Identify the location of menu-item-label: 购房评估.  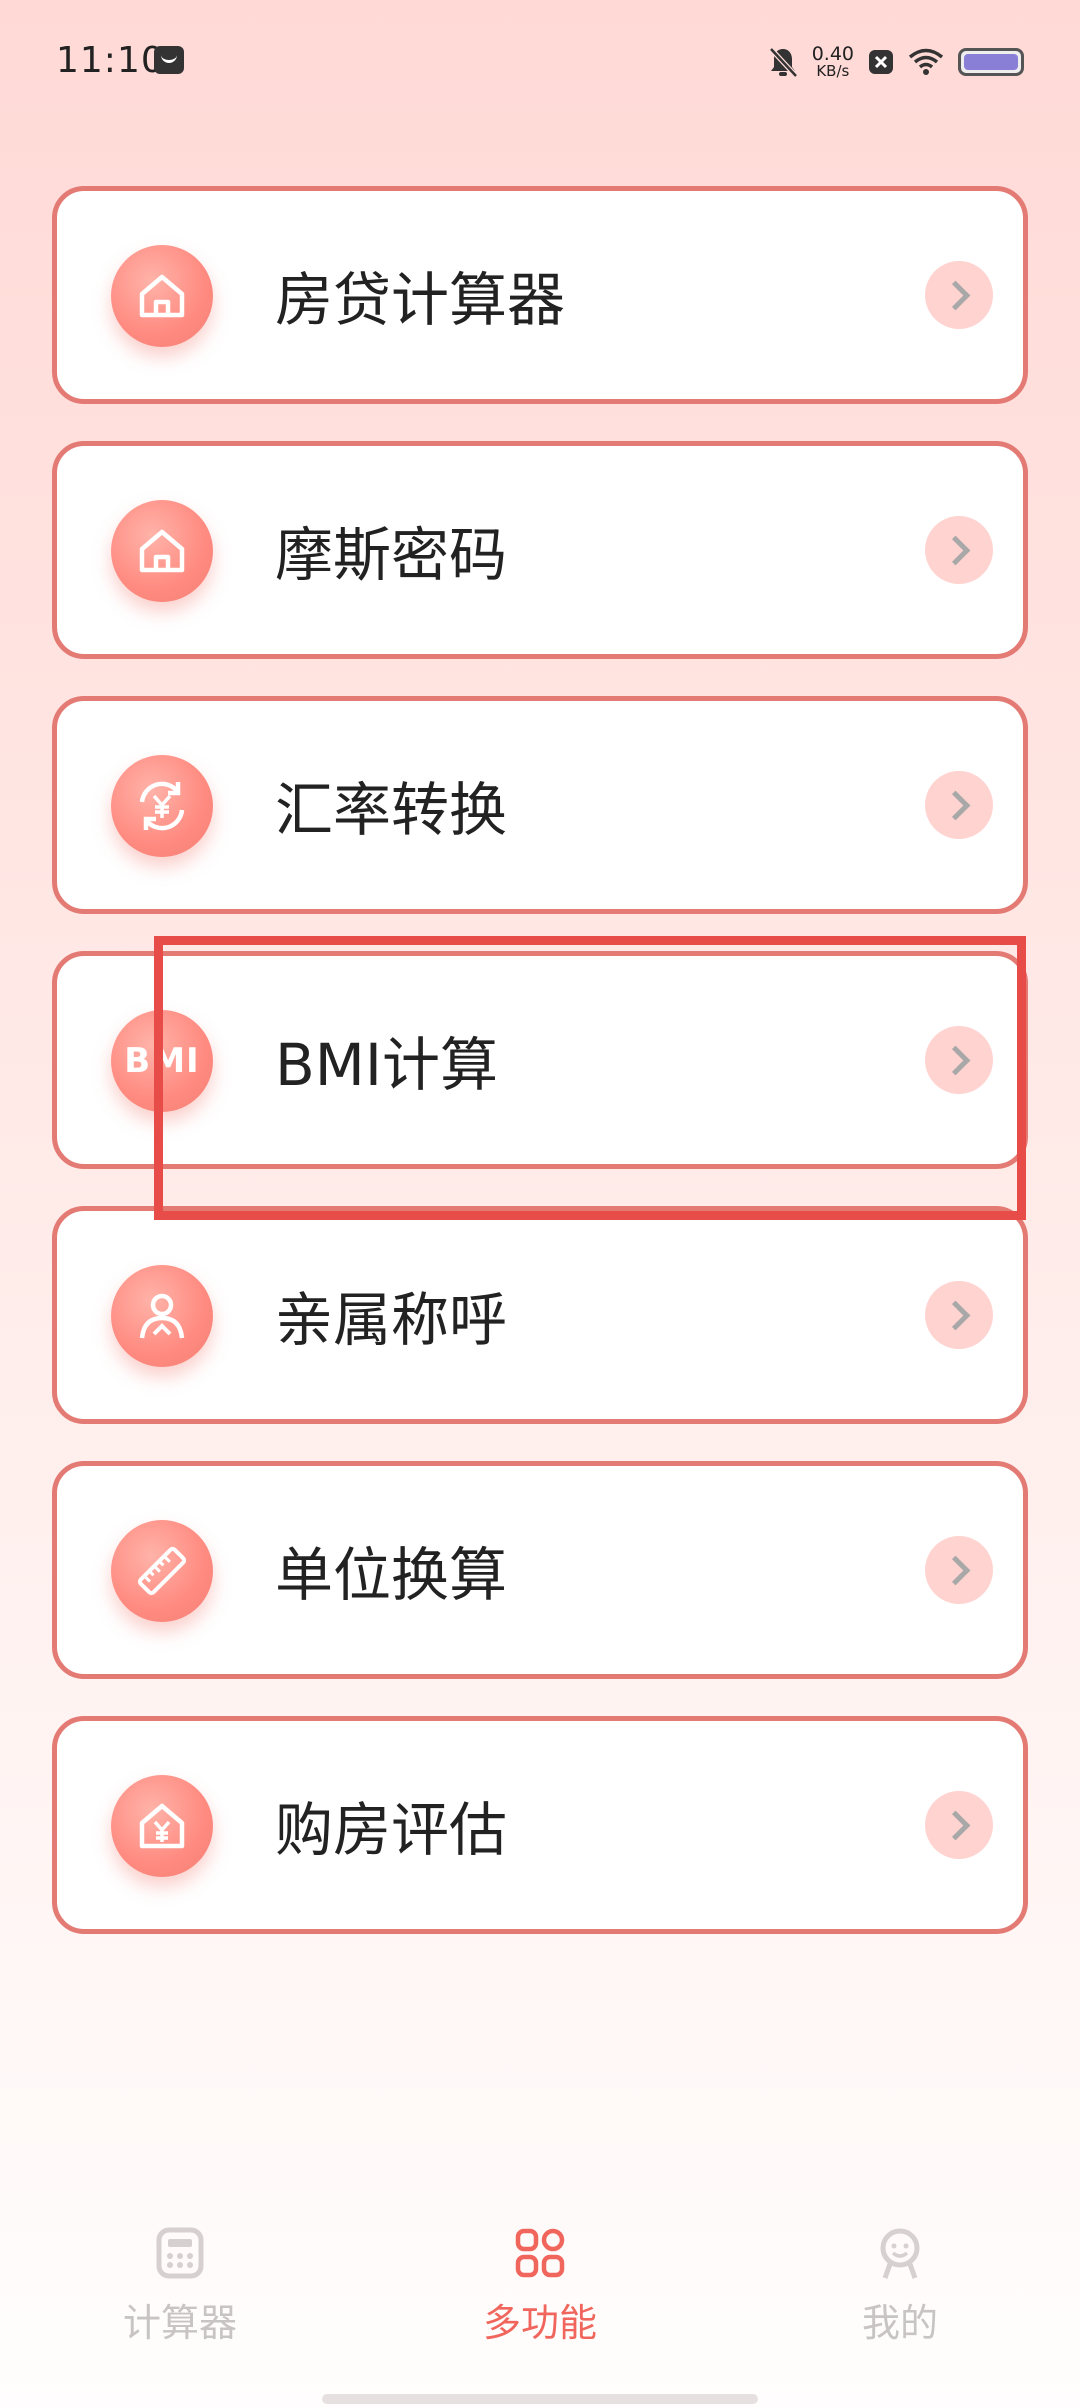
(391, 1830).